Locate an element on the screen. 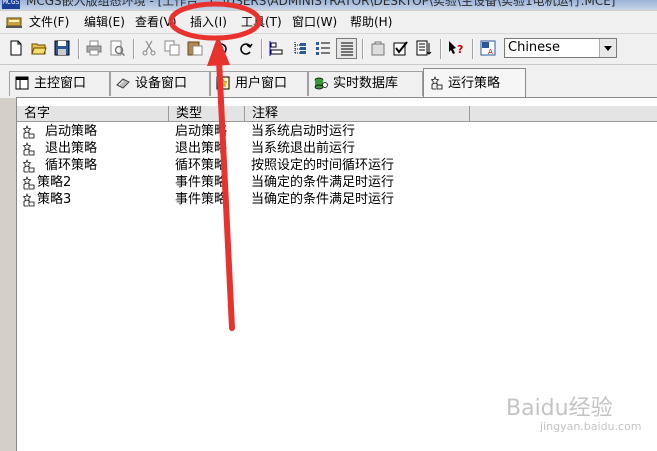 This screenshot has height=451, width=657. menu-help: 帮助(H) is located at coordinates (371, 22).